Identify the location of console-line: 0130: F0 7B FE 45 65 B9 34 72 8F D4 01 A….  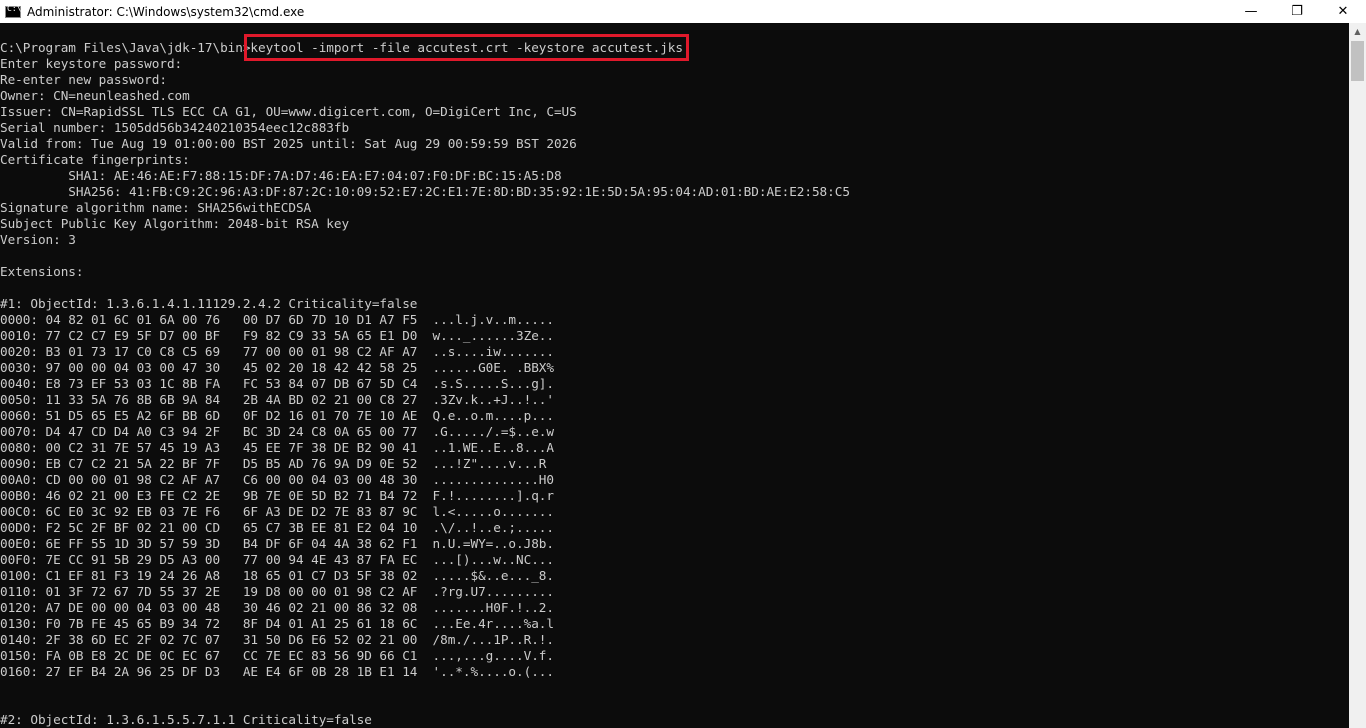
(277, 623).